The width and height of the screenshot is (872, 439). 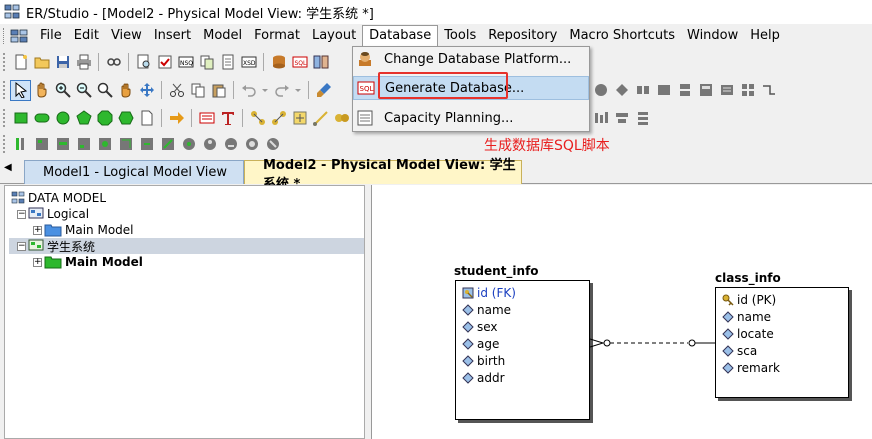 What do you see at coordinates (622, 36) in the screenshot?
I see `menu-macro-shortcuts: Macro Shortcuts` at bounding box center [622, 36].